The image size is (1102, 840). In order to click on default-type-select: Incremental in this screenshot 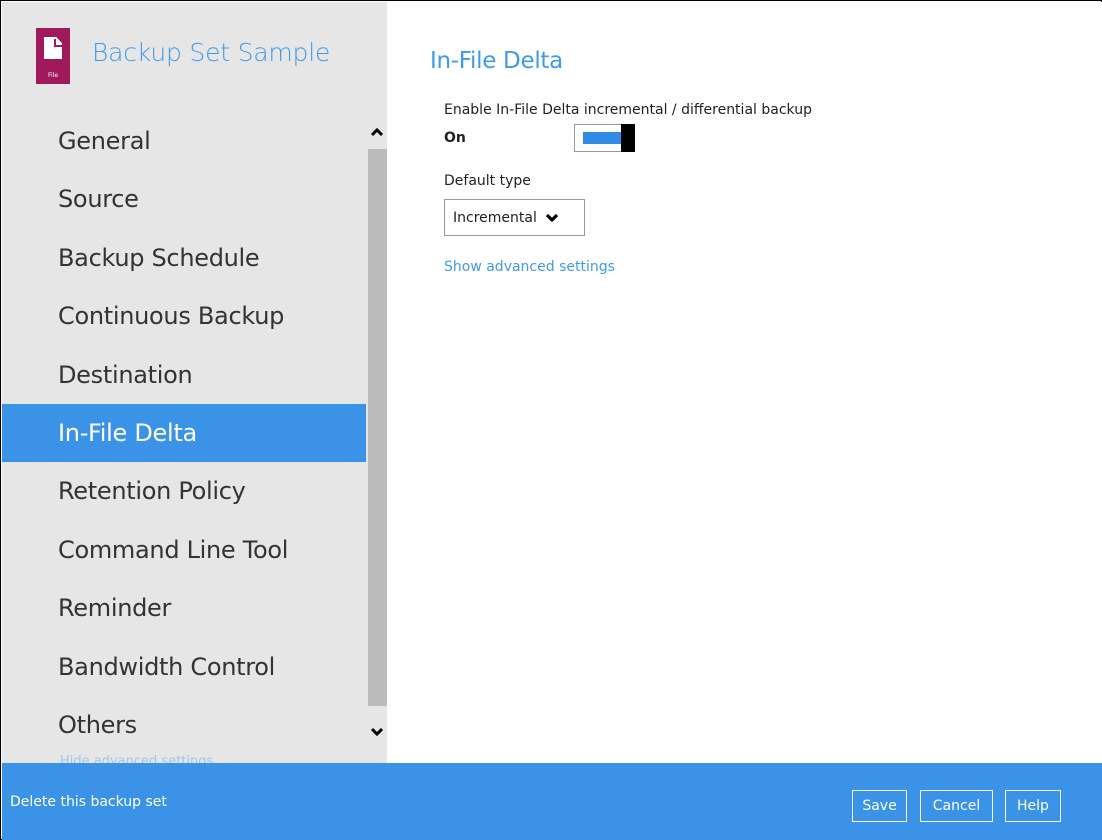, I will do `click(514, 217)`.